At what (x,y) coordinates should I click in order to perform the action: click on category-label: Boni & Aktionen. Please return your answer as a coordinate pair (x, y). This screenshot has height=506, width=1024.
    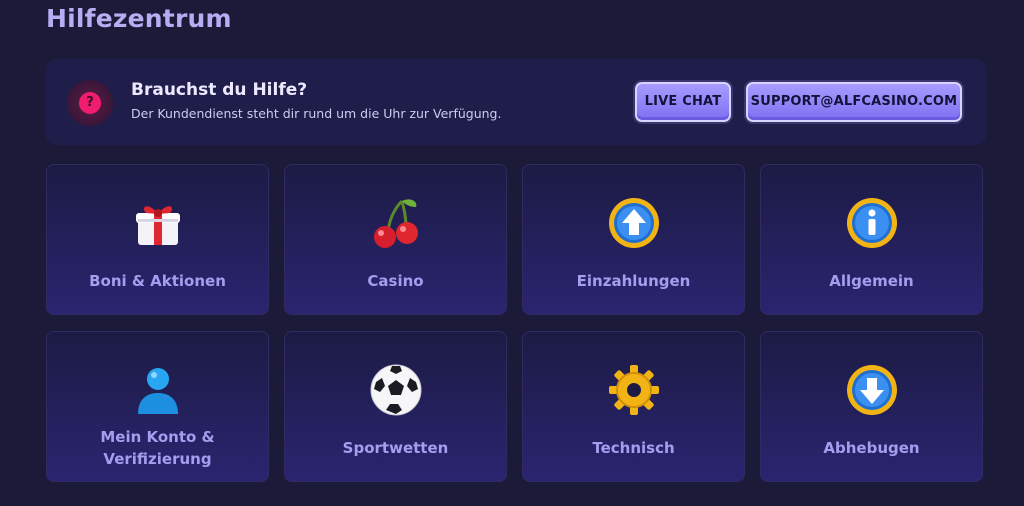
    Looking at the image, I should click on (157, 281).